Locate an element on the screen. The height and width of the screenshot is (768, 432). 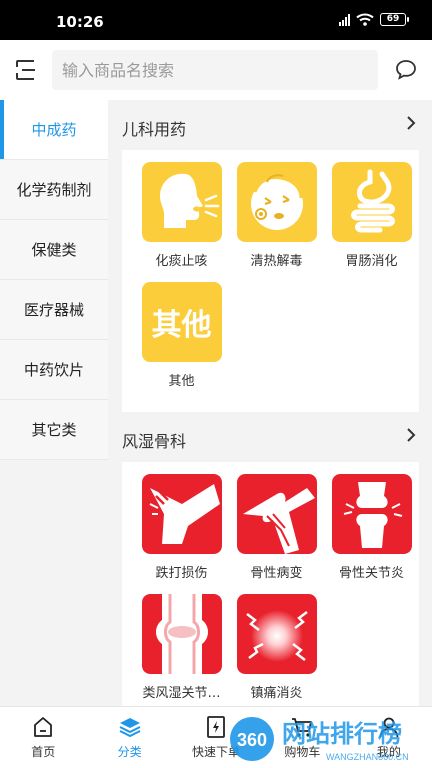
sidebar-item-herbal-slices: 中药饮片 is located at coordinates (54, 370).